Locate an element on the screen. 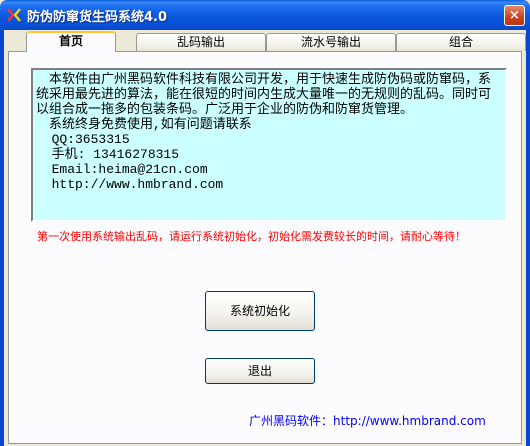 The height and width of the screenshot is (446, 530). tab-home: 首页 is located at coordinates (71, 41).